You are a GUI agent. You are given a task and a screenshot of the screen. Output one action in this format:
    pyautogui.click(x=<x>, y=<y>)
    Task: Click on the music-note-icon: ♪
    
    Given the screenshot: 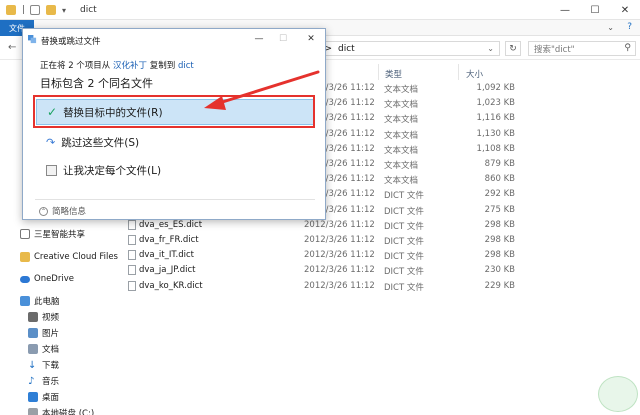 What is the action you would take?
    pyautogui.click(x=31, y=381)
    